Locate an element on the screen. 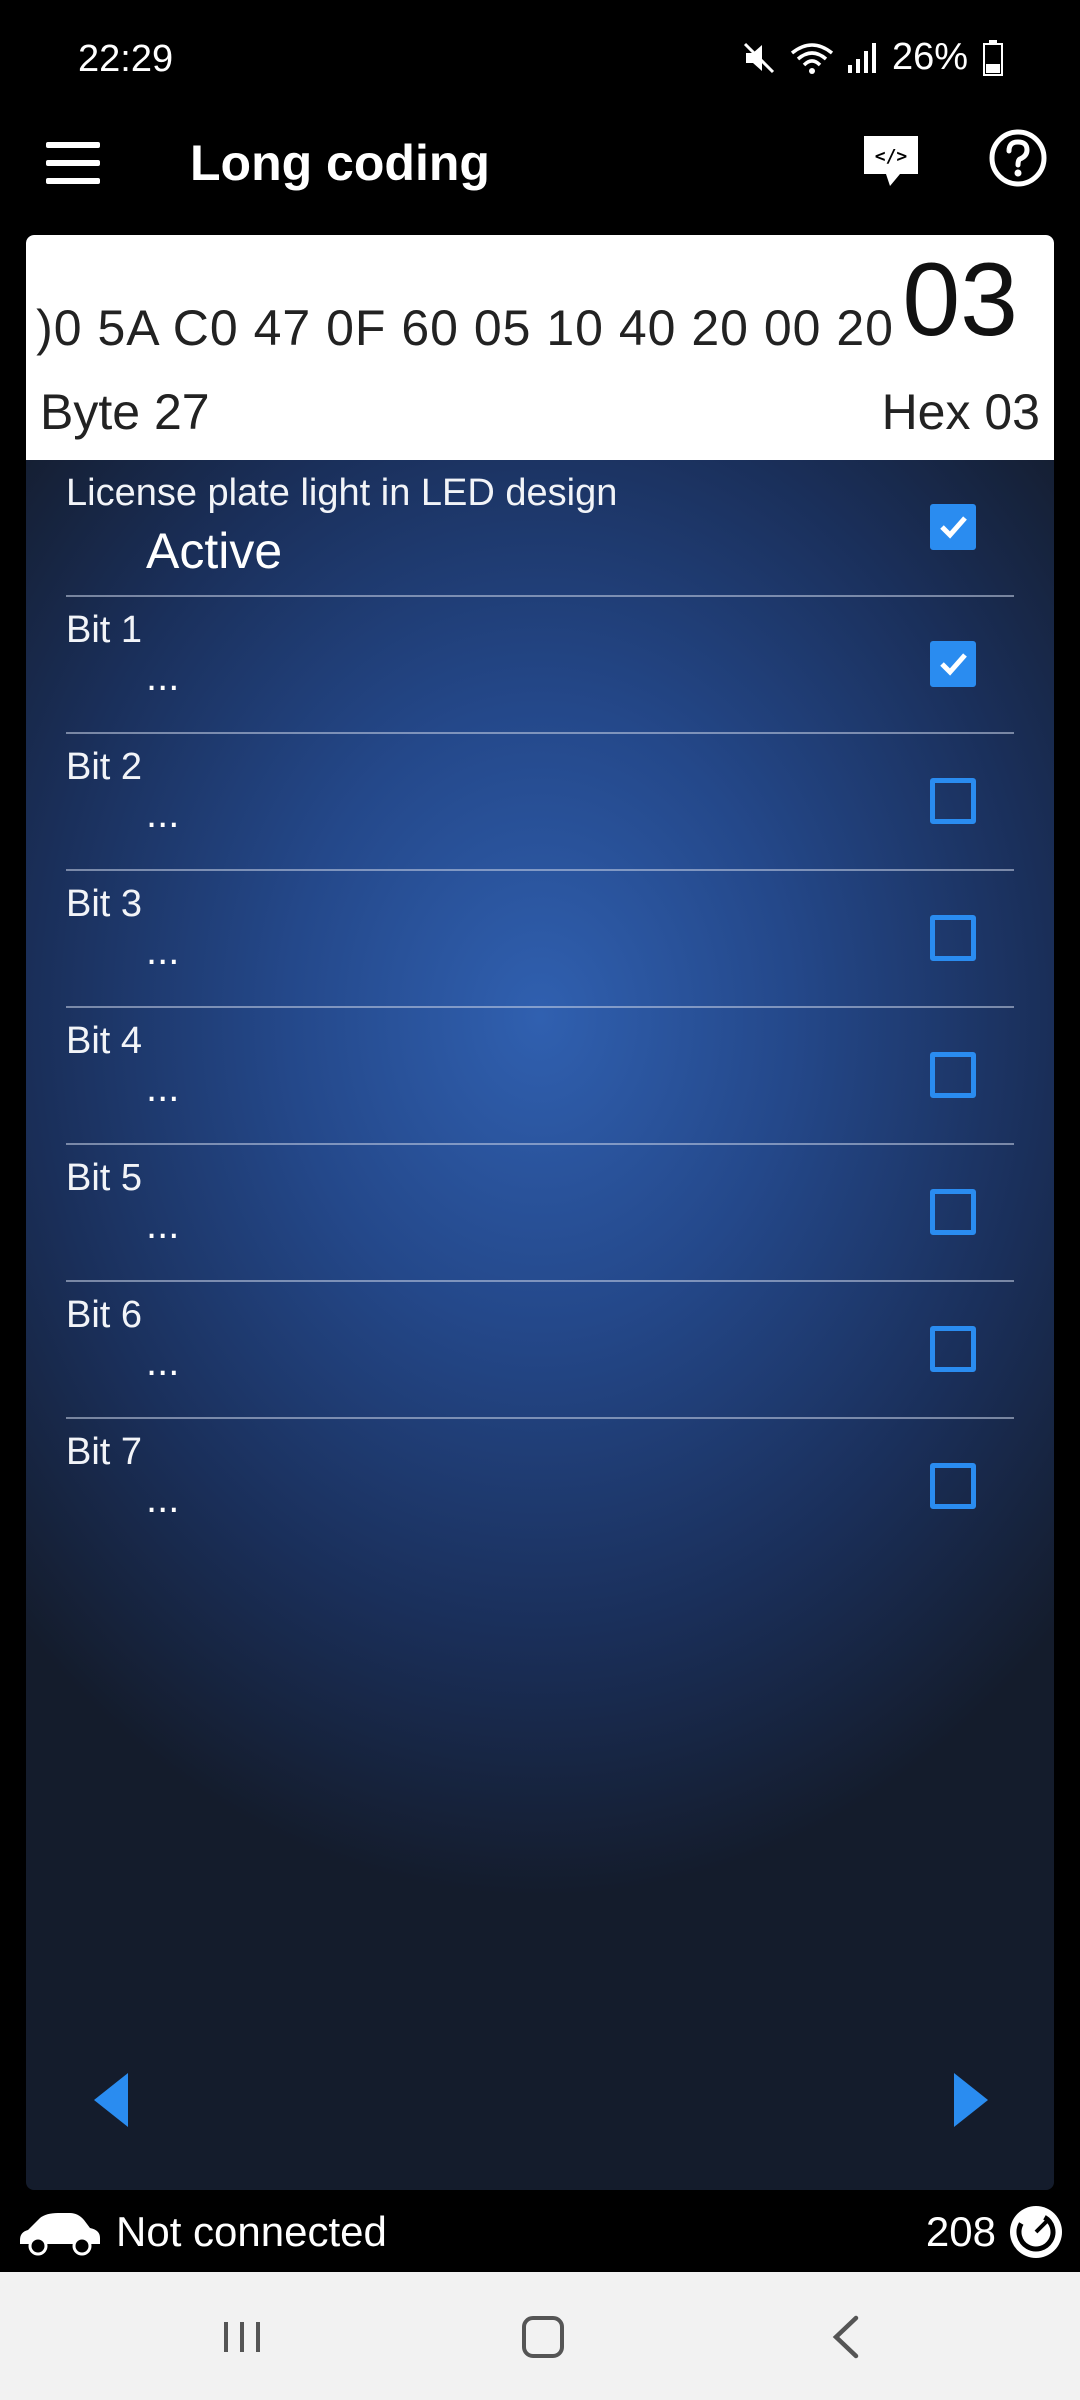 This screenshot has height=2400, width=1080. bit-title: License plate light in LED design is located at coordinates (342, 493).